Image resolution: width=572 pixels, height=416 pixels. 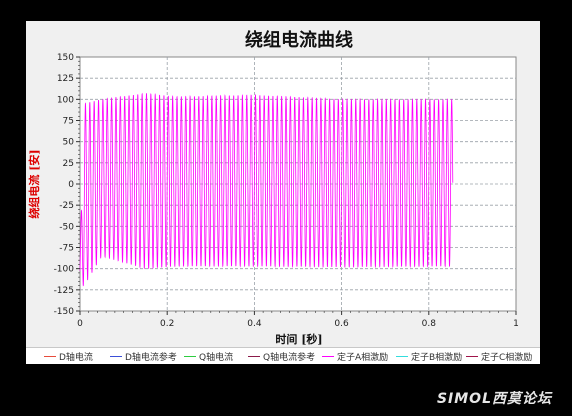 I want to click on legend-label: 定子A相激励, so click(x=363, y=357).